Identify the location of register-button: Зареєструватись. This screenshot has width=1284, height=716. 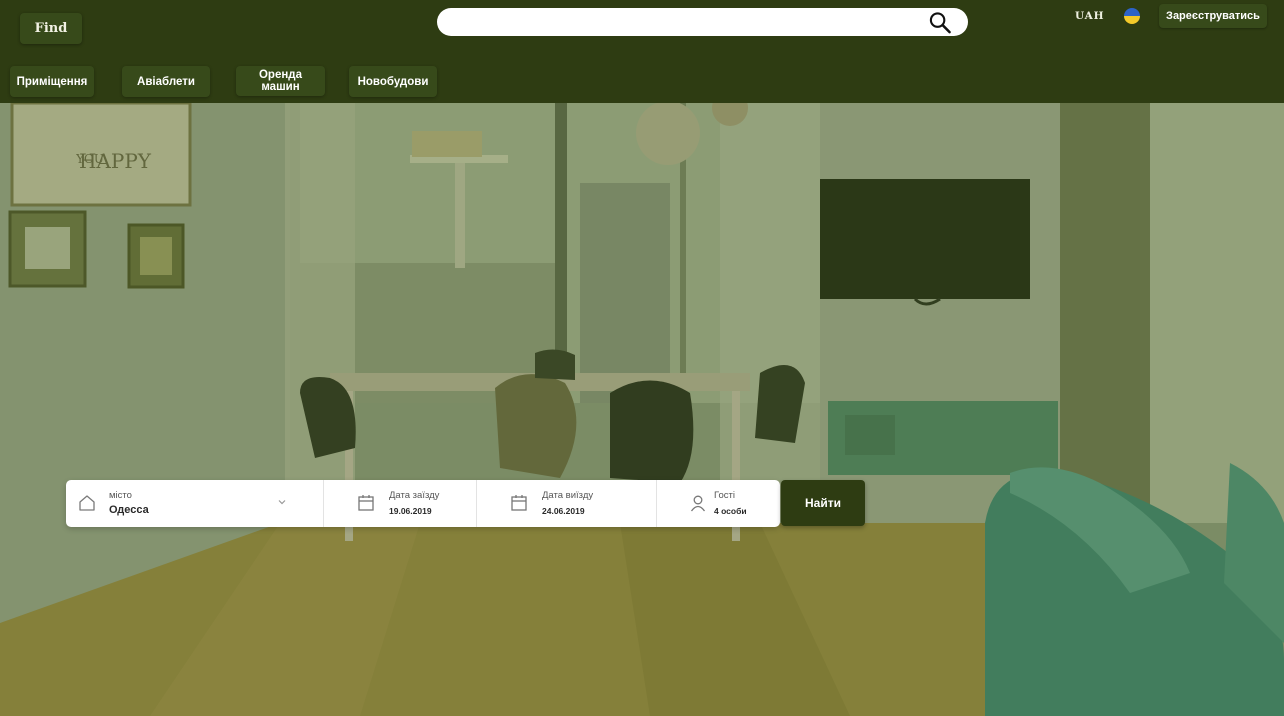
(1213, 16).